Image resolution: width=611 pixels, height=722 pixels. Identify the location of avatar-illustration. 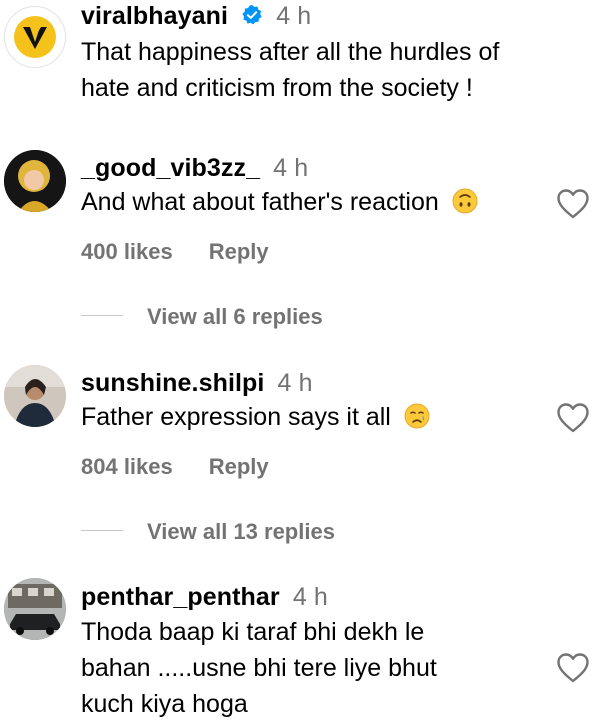
(35, 181).